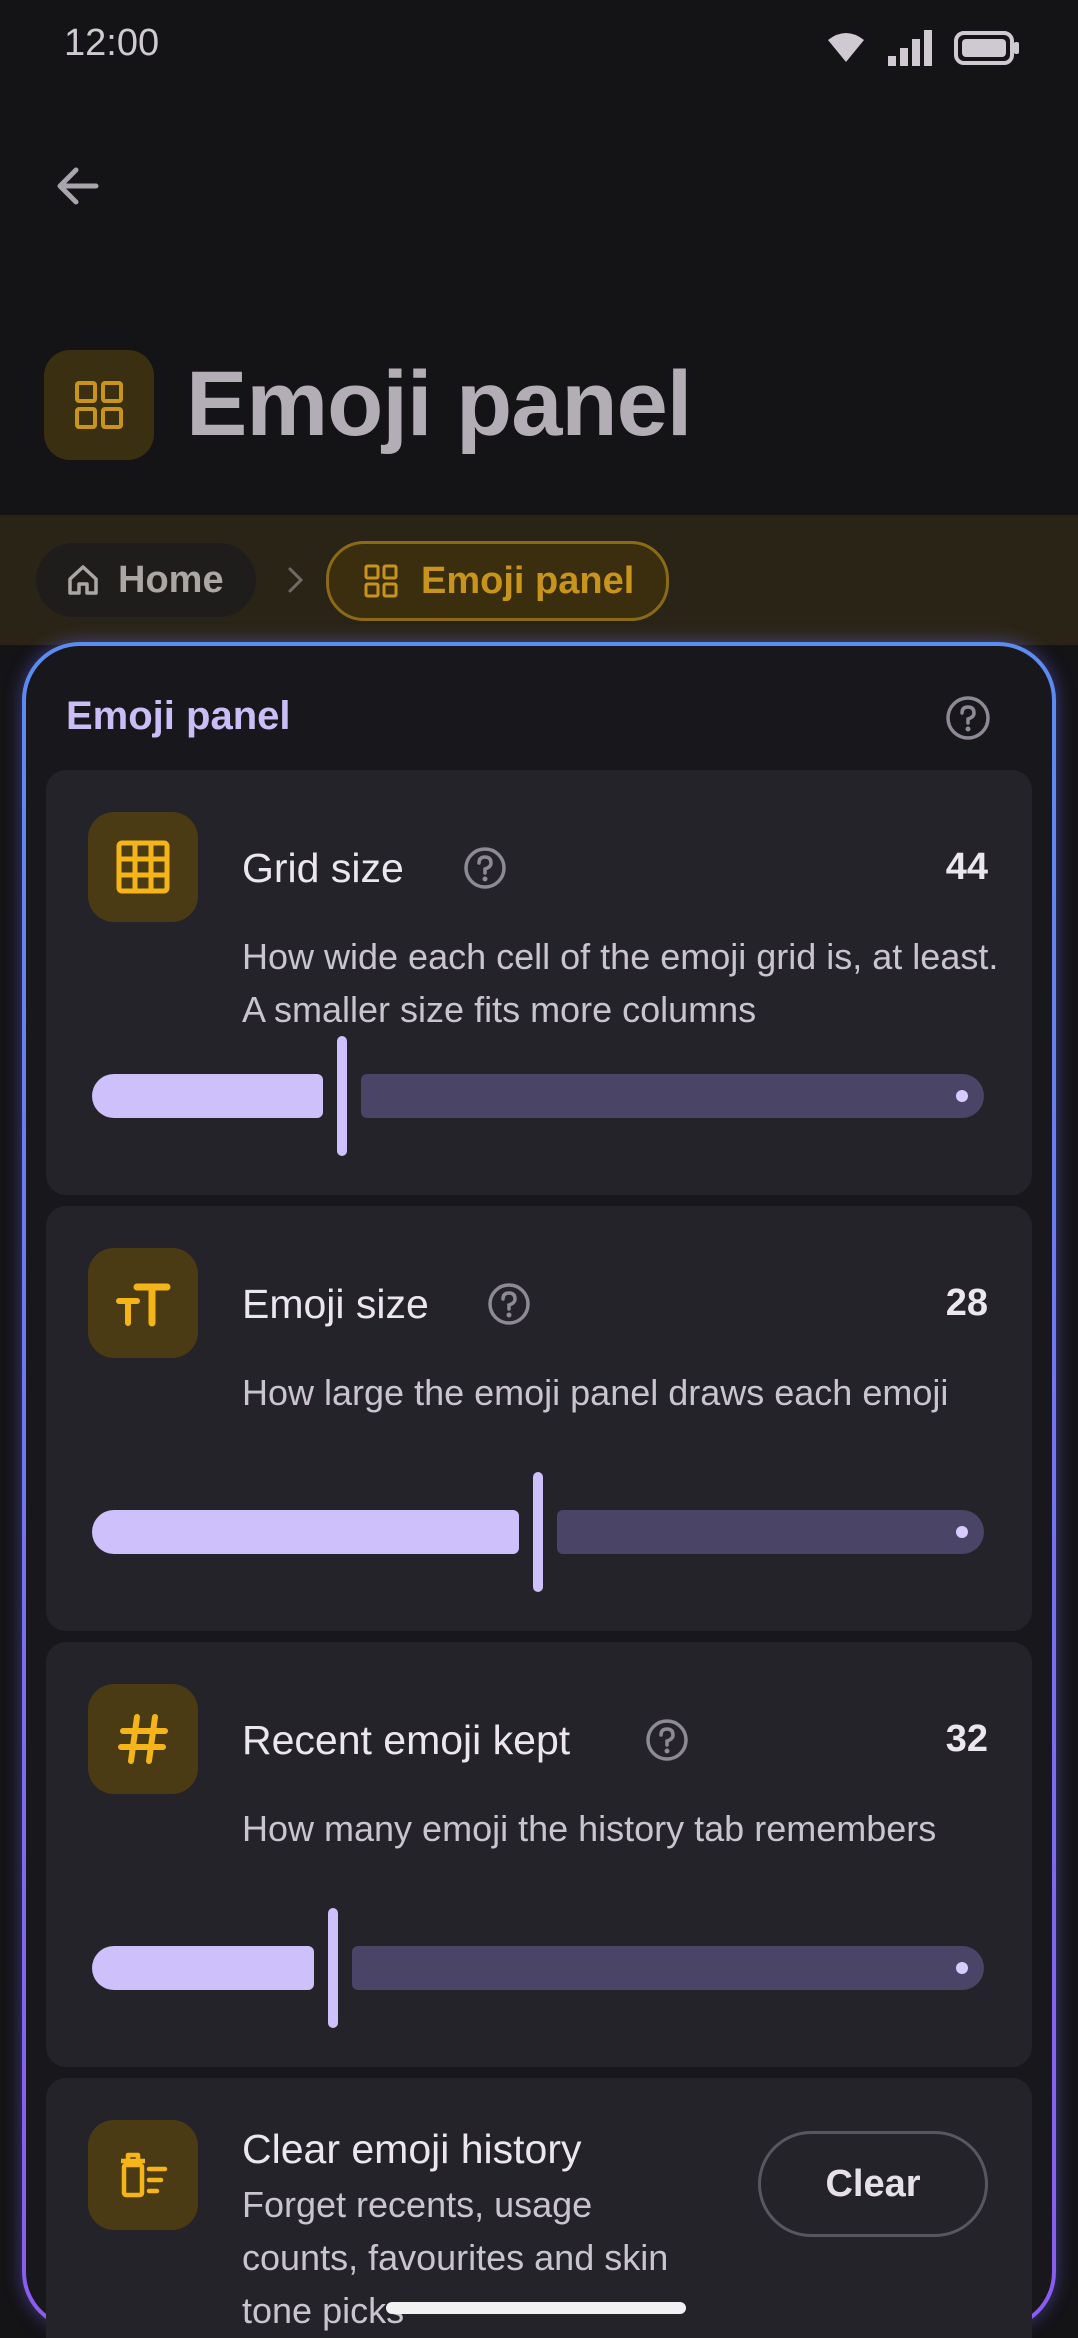 Image resolution: width=1078 pixels, height=2338 pixels. Describe the element at coordinates (83, 580) in the screenshot. I see `home-icon` at that location.